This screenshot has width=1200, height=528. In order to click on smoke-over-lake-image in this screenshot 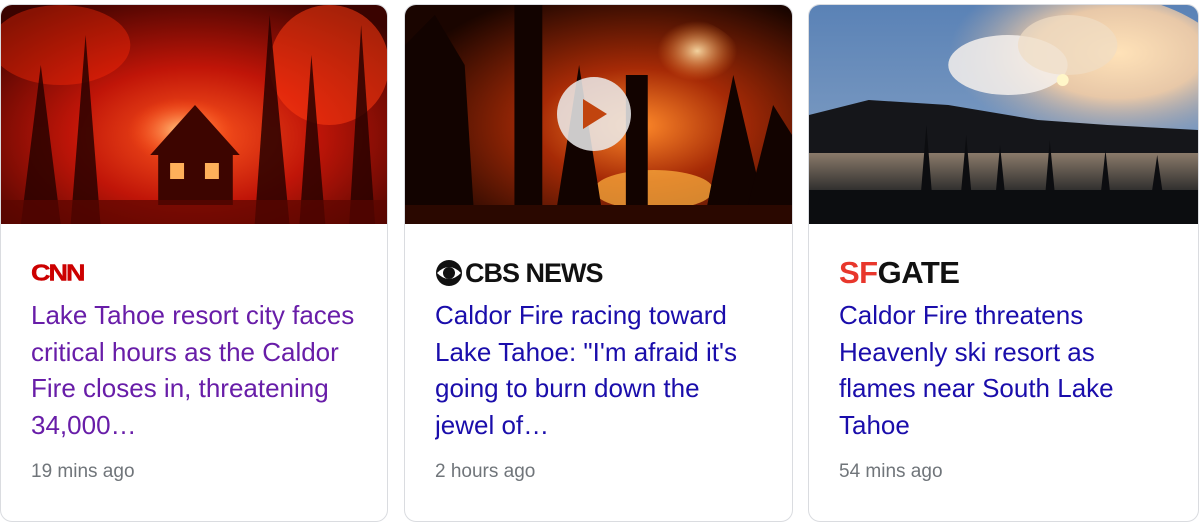, I will do `click(1003, 114)`.